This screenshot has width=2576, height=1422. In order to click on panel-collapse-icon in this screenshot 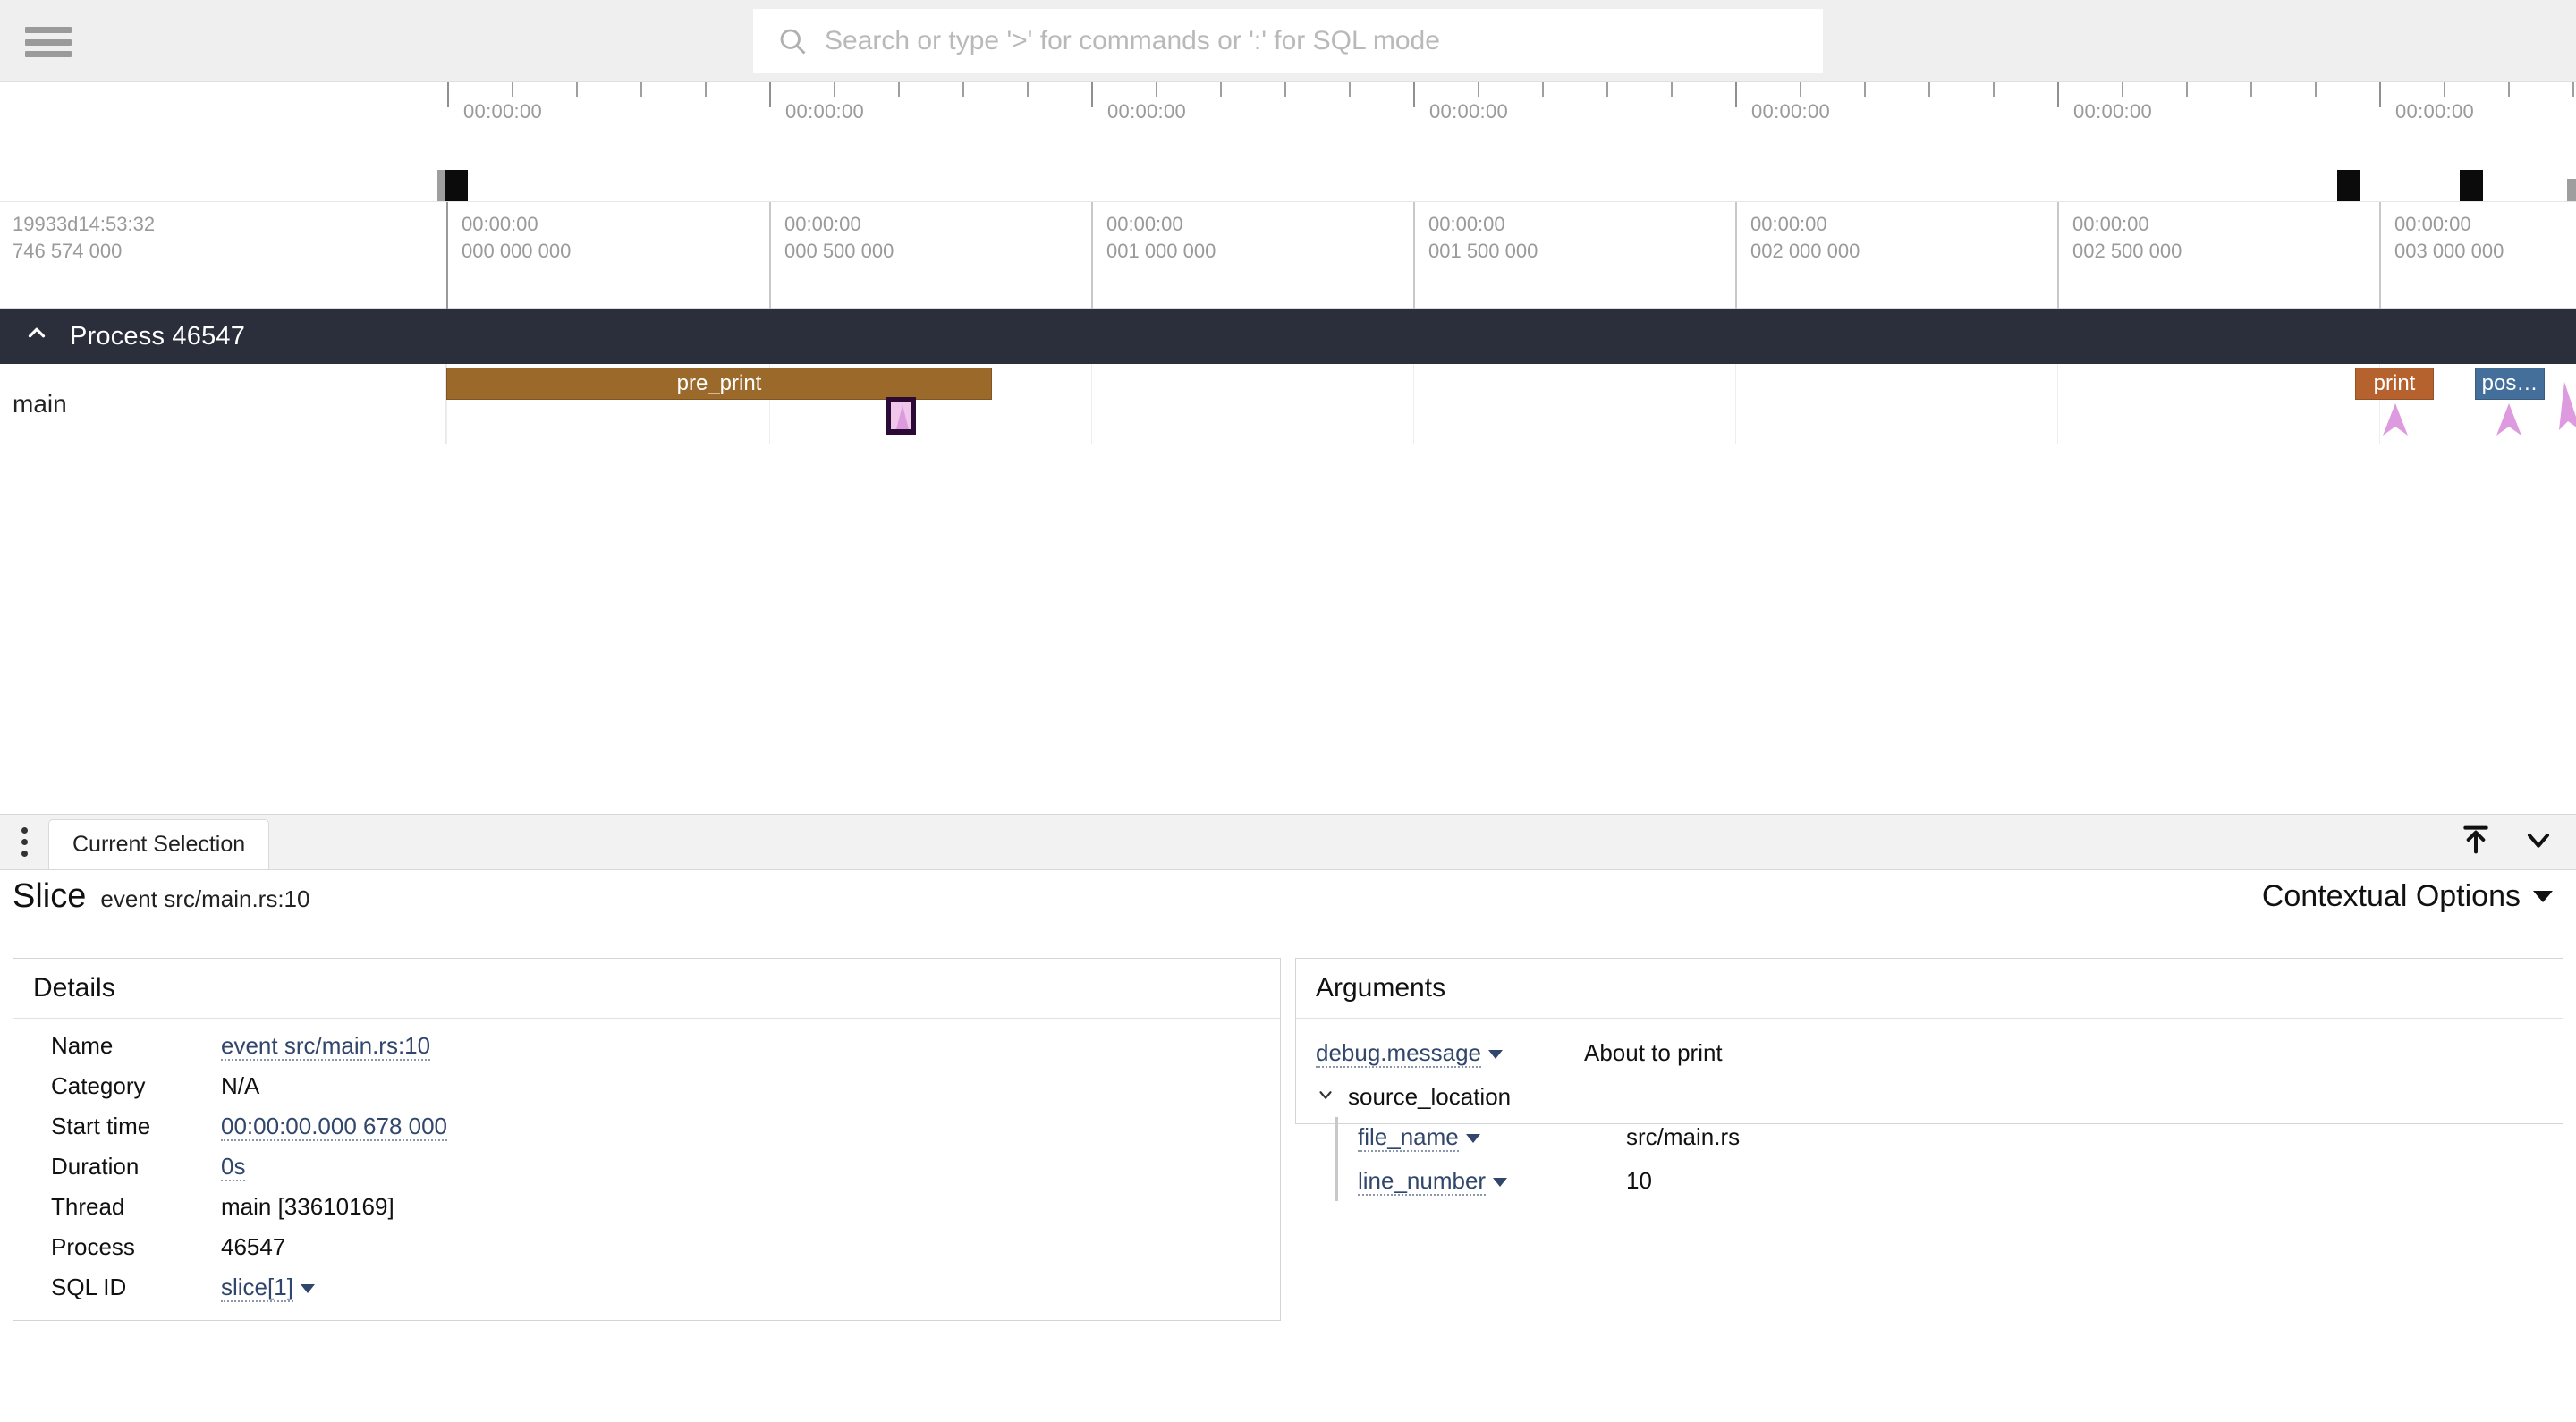, I will do `click(2538, 842)`.